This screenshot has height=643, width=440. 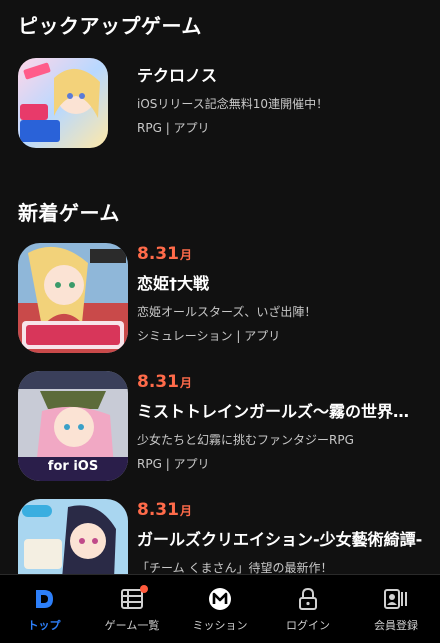 I want to click on game-title: 恋姫†大戦, so click(x=283, y=282).